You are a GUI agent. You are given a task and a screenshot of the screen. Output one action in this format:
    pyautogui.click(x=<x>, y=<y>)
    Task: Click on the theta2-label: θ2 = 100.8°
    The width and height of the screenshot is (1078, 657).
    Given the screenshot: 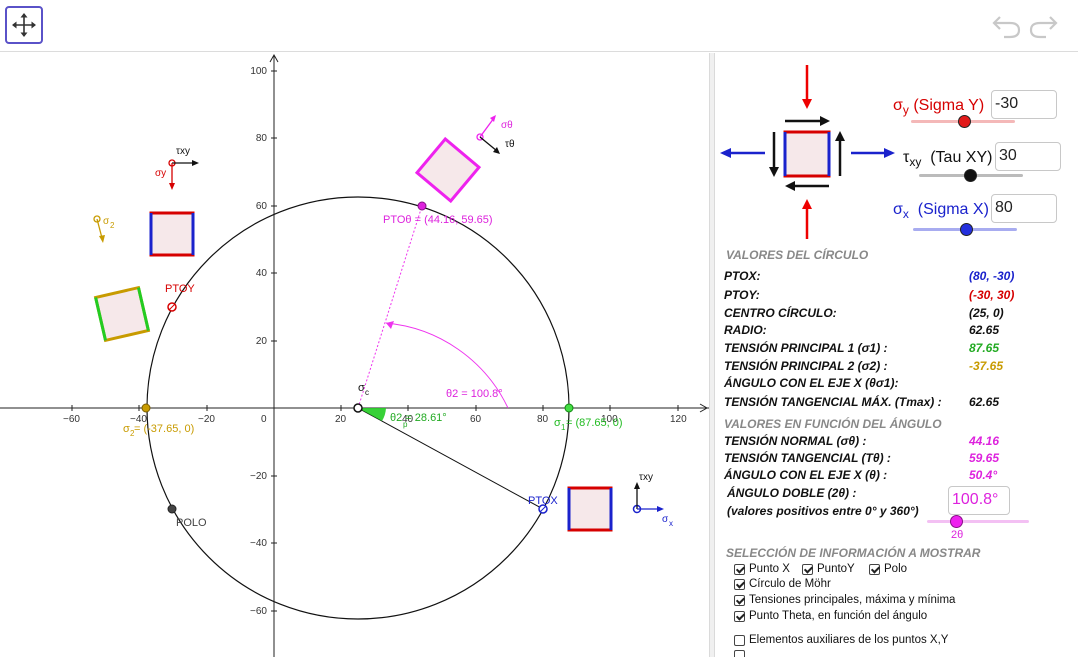 What is the action you would take?
    pyautogui.click(x=474, y=394)
    